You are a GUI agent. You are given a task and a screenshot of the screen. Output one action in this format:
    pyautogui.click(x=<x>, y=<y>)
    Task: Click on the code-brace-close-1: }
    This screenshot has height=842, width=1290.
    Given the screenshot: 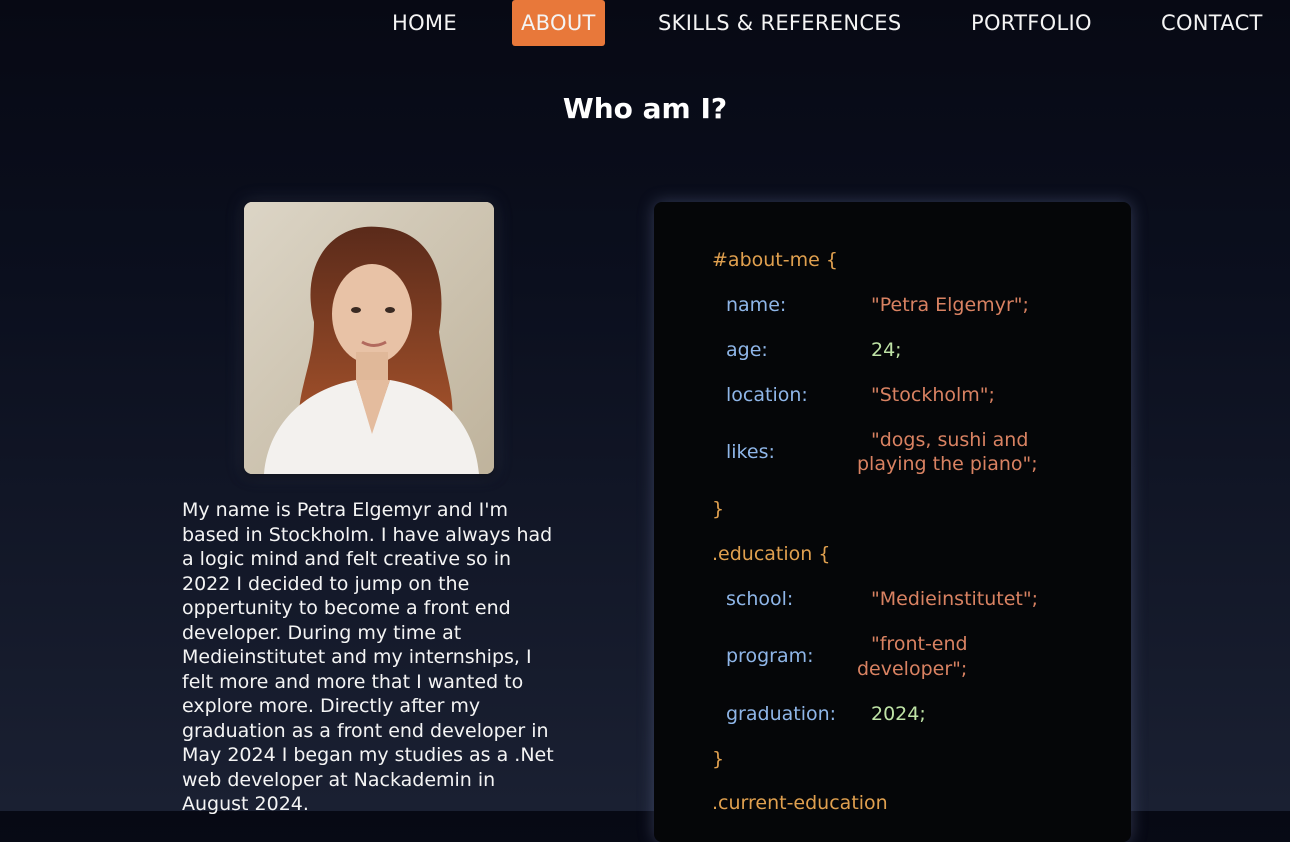 What is the action you would take?
    pyautogui.click(x=718, y=509)
    